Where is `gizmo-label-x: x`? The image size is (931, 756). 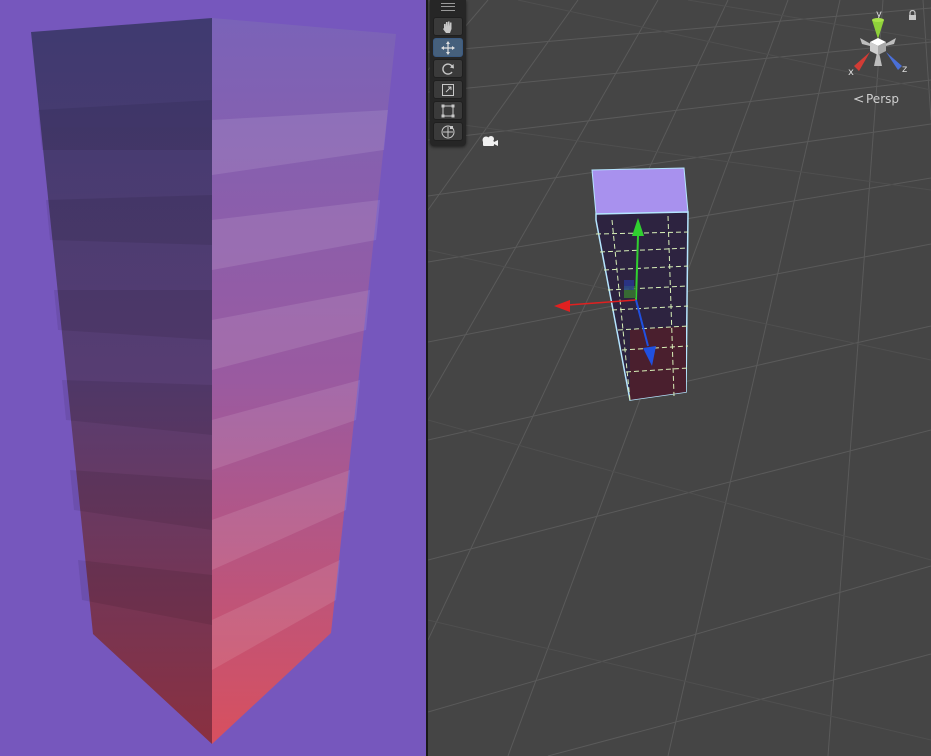 gizmo-label-x: x is located at coordinates (851, 72).